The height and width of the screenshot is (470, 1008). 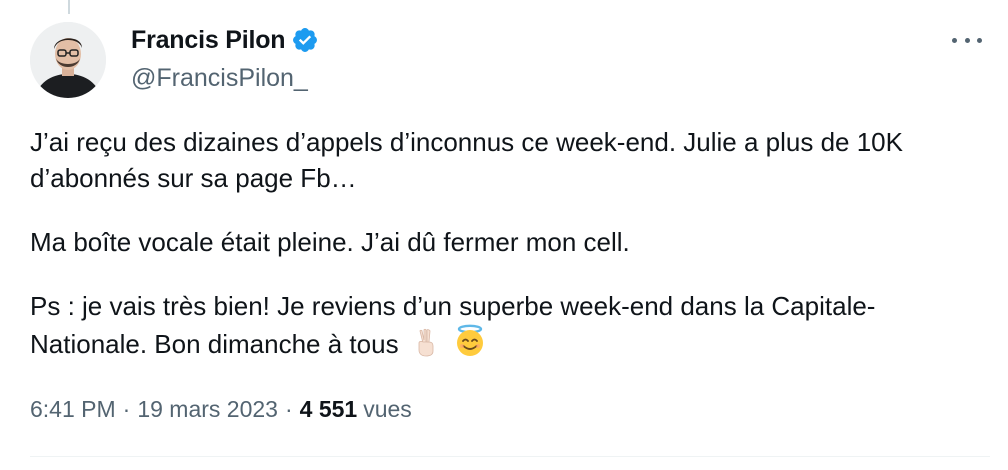 What do you see at coordinates (954, 40) in the screenshot?
I see `more-options-icon` at bounding box center [954, 40].